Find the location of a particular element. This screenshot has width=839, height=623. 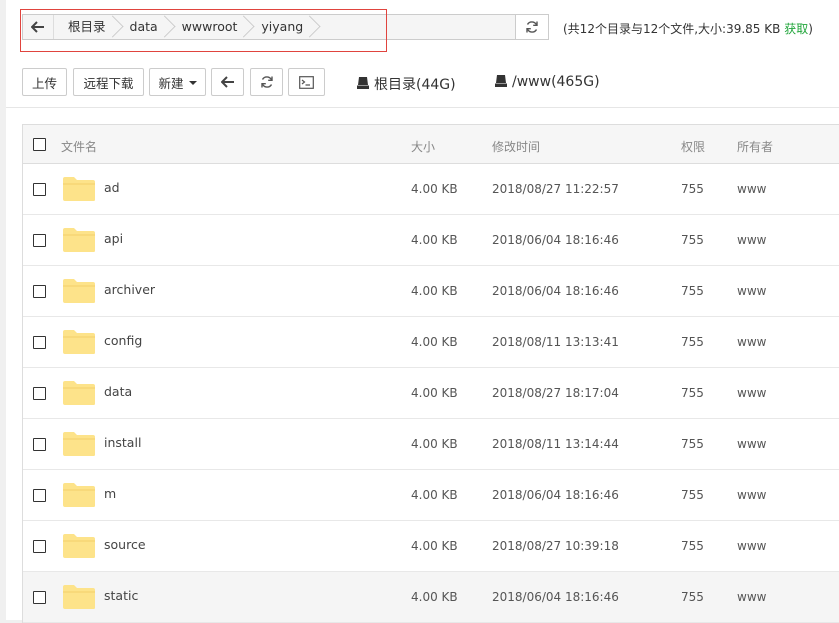

fetch-size-link: 获取 is located at coordinates (796, 29).